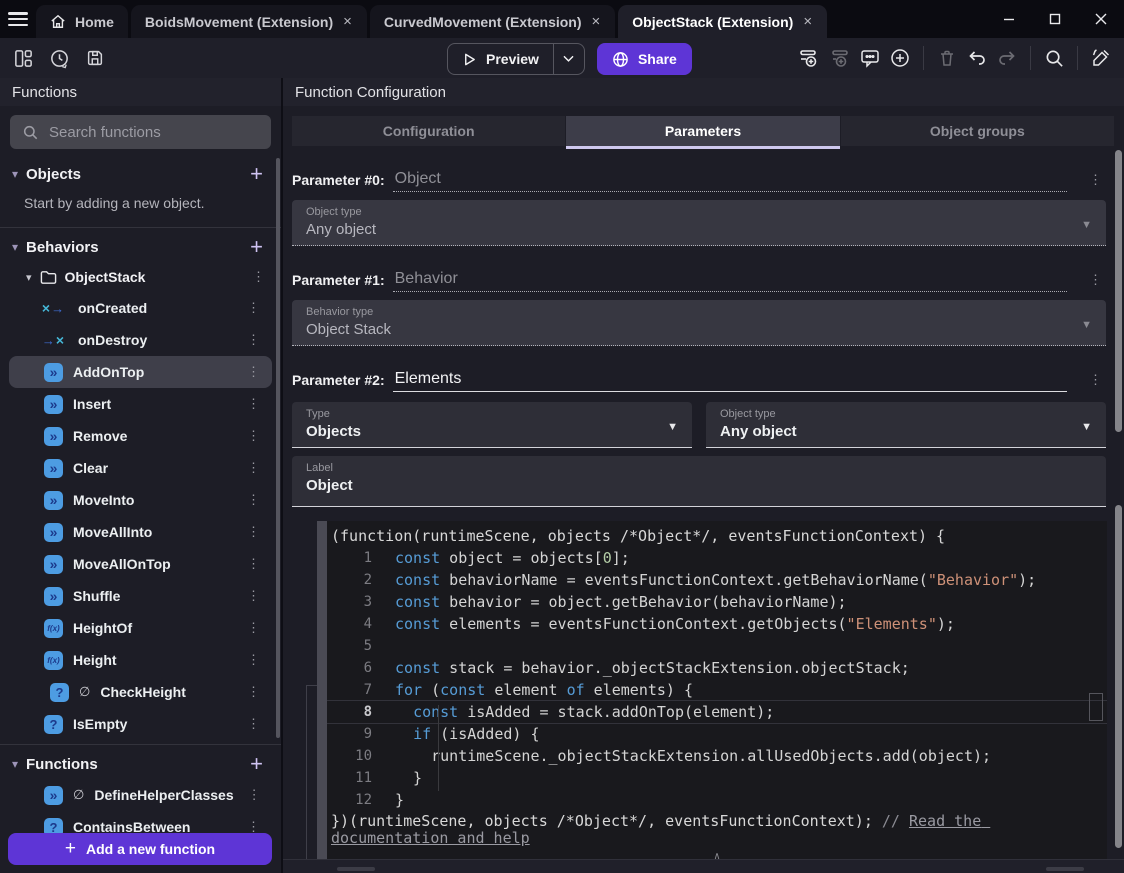  What do you see at coordinates (717, 800) in the screenshot?
I see `code-line-12: 12}` at bounding box center [717, 800].